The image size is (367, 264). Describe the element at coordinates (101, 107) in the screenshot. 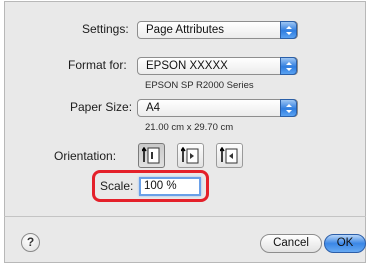

I see `paper-size-label: Paper Size:` at that location.